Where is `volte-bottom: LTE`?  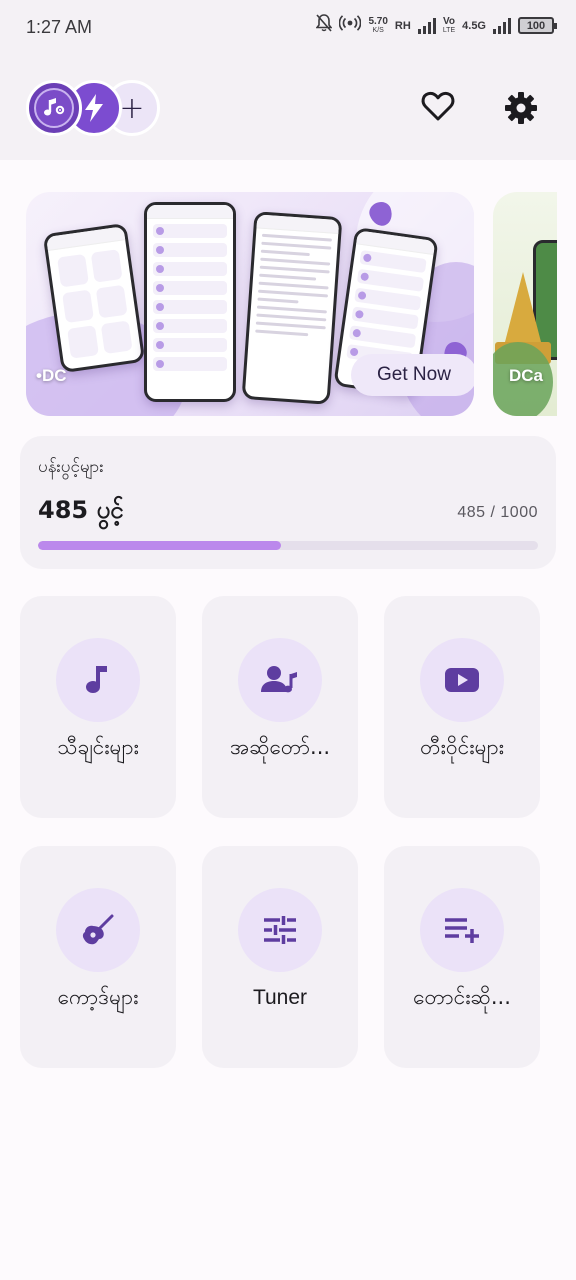 volte-bottom: LTE is located at coordinates (449, 30).